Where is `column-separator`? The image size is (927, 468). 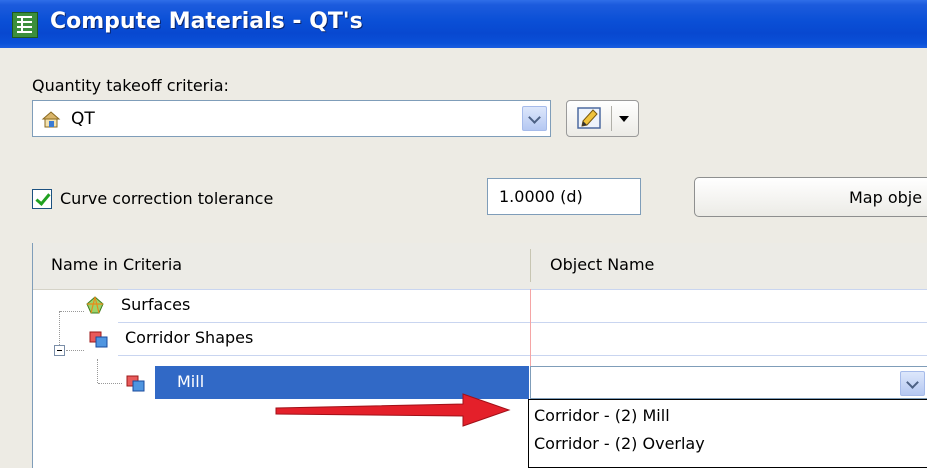 column-separator is located at coordinates (530, 265).